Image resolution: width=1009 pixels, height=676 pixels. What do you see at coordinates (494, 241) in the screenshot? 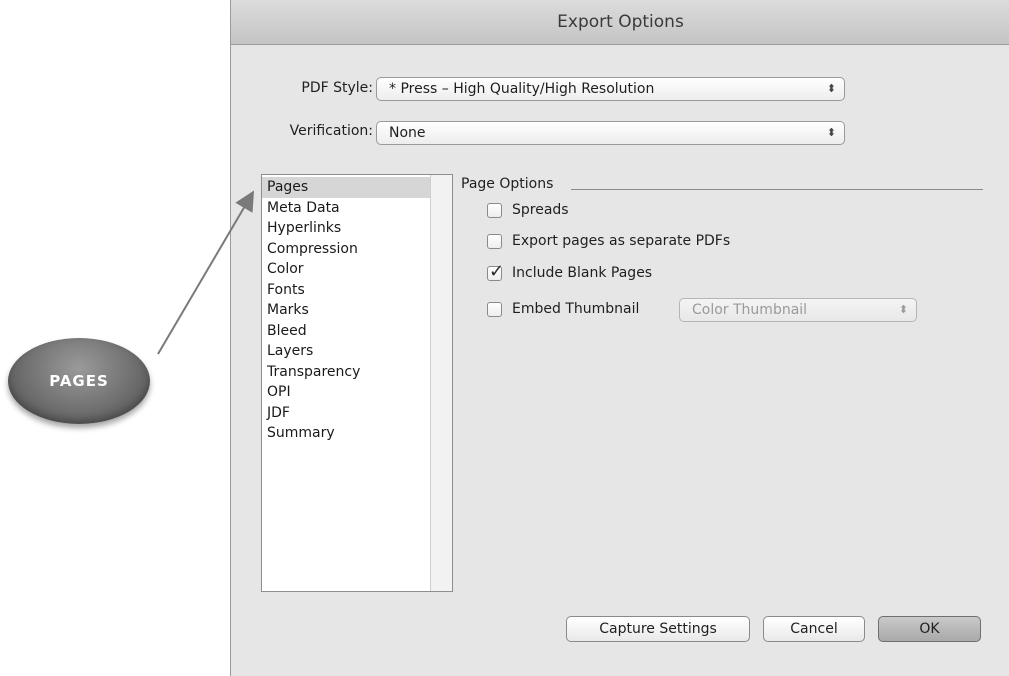
I see `separate-pdfs-checkbox` at bounding box center [494, 241].